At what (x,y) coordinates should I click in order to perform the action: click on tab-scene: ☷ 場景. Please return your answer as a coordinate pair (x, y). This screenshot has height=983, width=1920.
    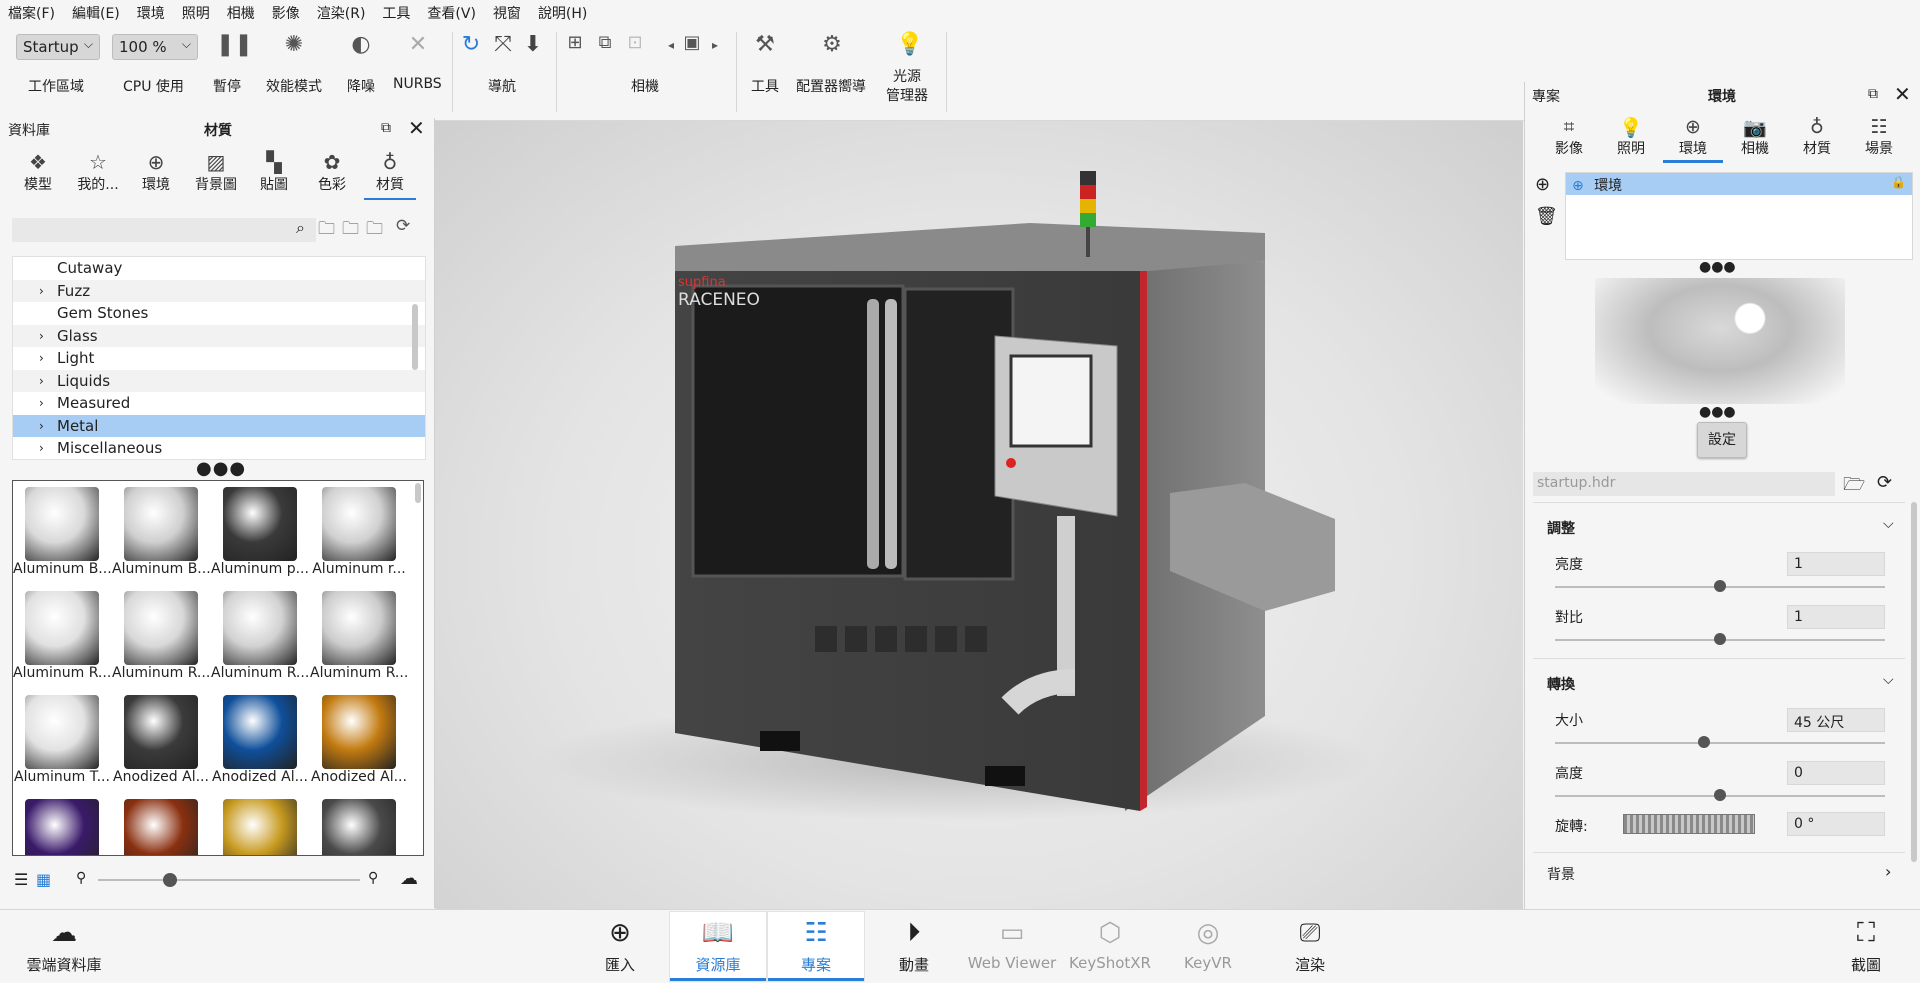
    Looking at the image, I should click on (1879, 137).